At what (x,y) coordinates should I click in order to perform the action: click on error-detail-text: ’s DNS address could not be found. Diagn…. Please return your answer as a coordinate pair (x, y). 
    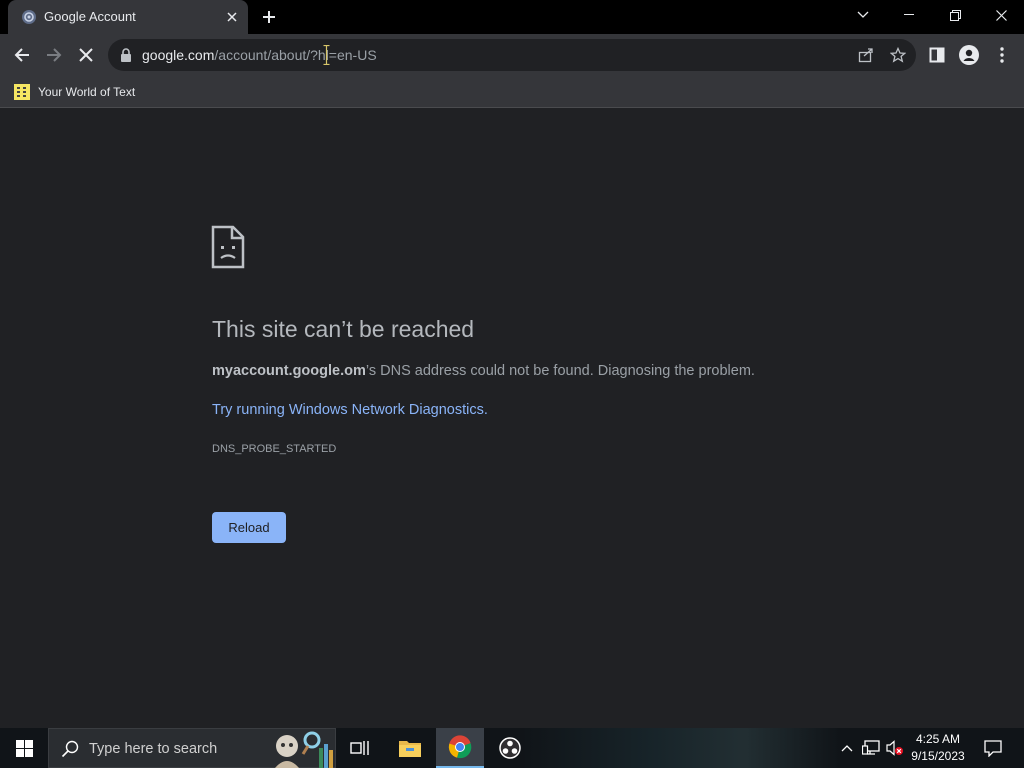
    Looking at the image, I should click on (560, 371).